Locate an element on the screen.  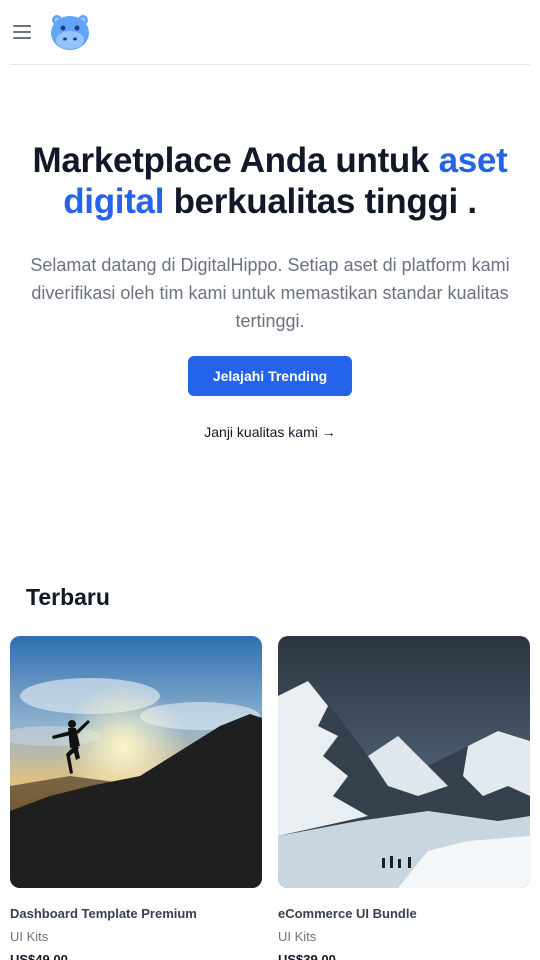
snowy-mountain-hikers-photo is located at coordinates (404, 762).